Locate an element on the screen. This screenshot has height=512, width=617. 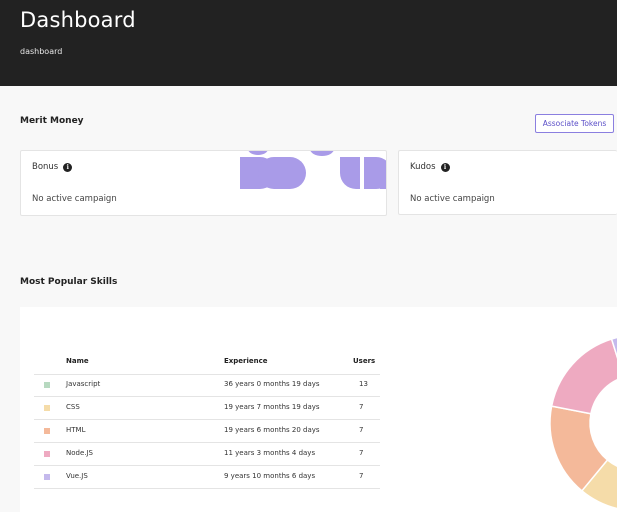
kudos-label: Kudos is located at coordinates (423, 167).